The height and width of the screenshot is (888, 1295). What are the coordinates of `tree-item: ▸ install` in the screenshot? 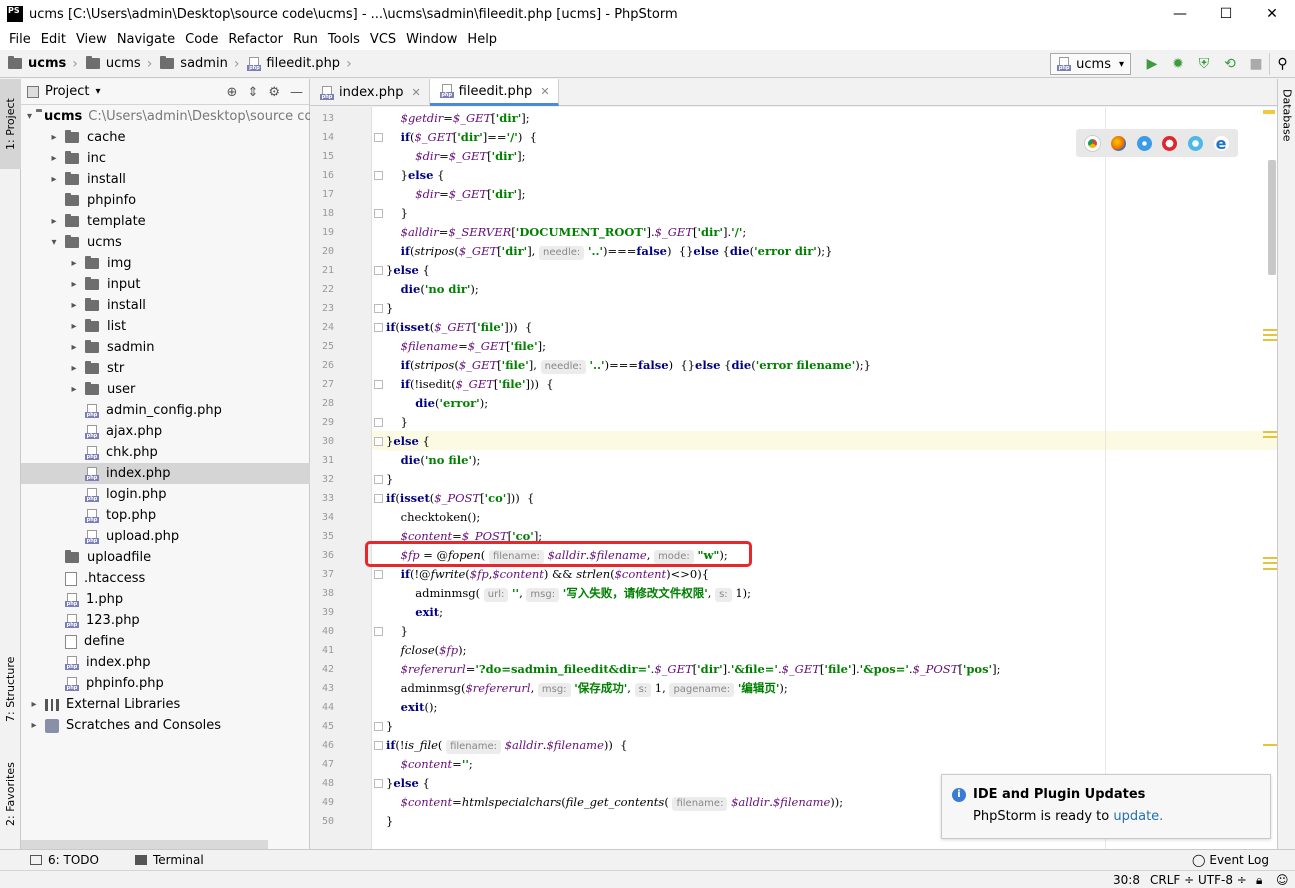 It's located at (165, 305).